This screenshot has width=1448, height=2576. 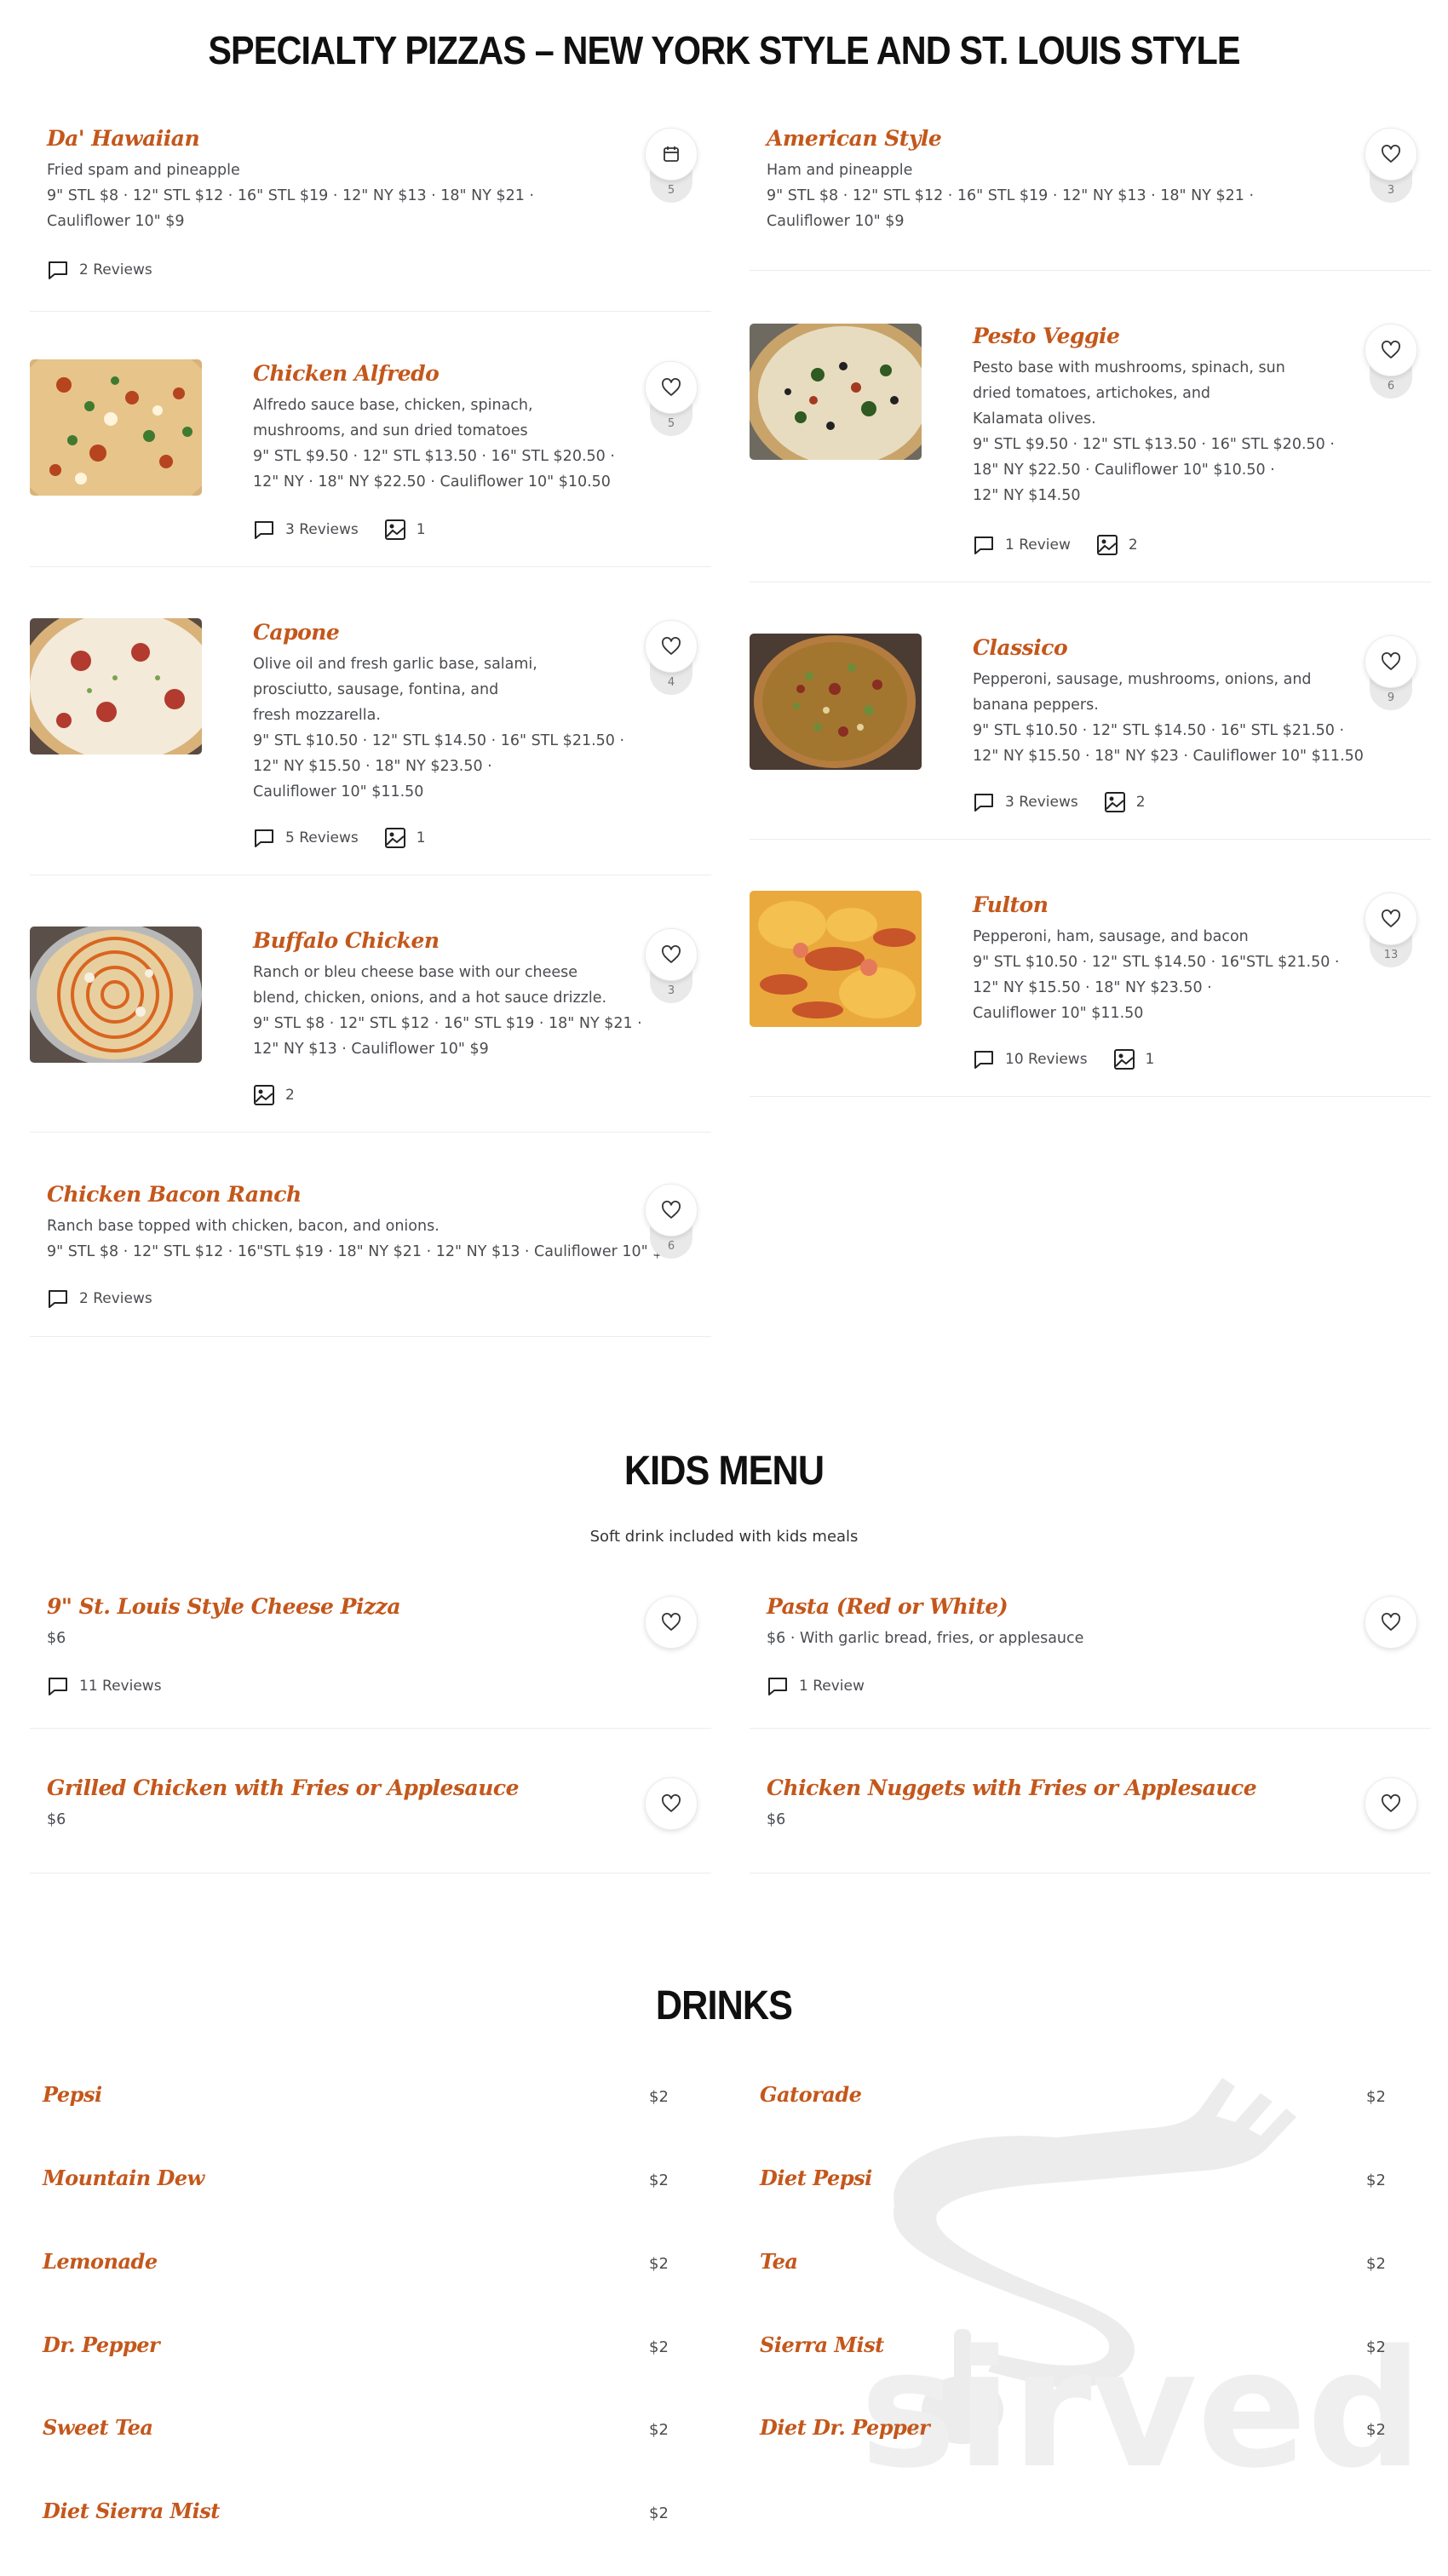 I want to click on favorite-count: 4, so click(x=671, y=682).